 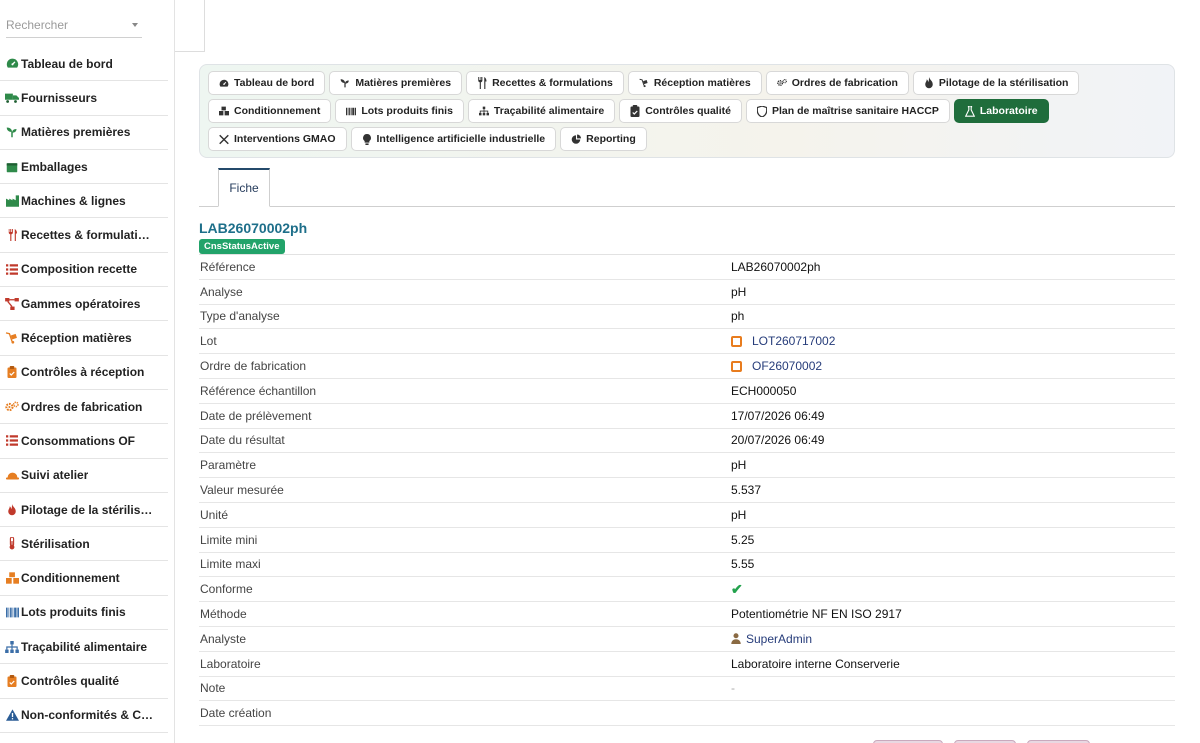 What do you see at coordinates (1008, 111) in the screenshot?
I see `tab-label: Laboratoire` at bounding box center [1008, 111].